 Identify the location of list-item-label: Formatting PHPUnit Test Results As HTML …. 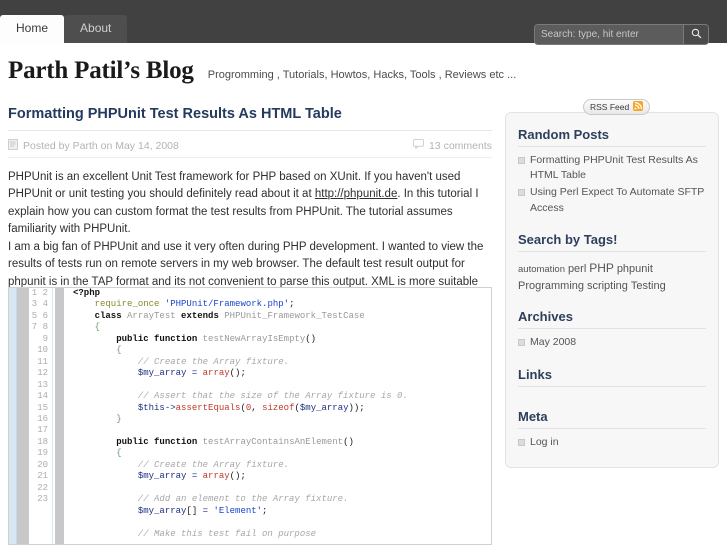
(614, 168).